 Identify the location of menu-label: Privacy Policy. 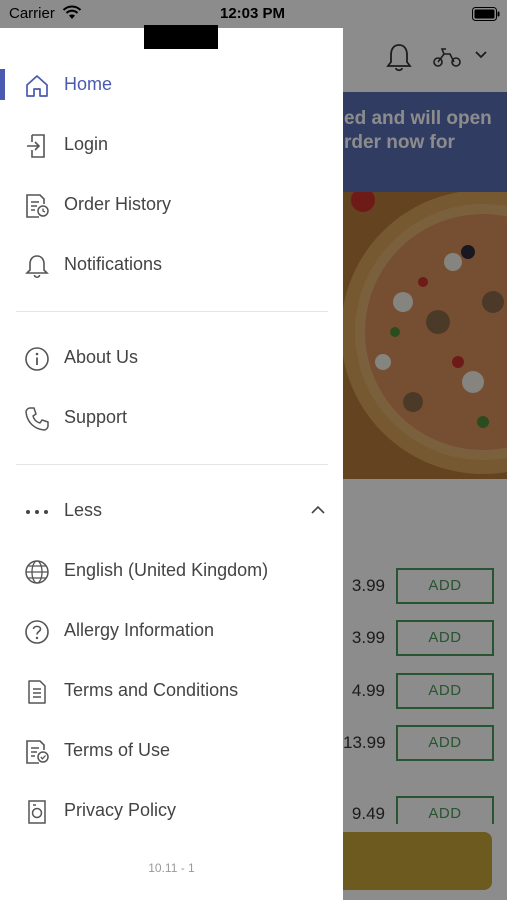
(120, 810).